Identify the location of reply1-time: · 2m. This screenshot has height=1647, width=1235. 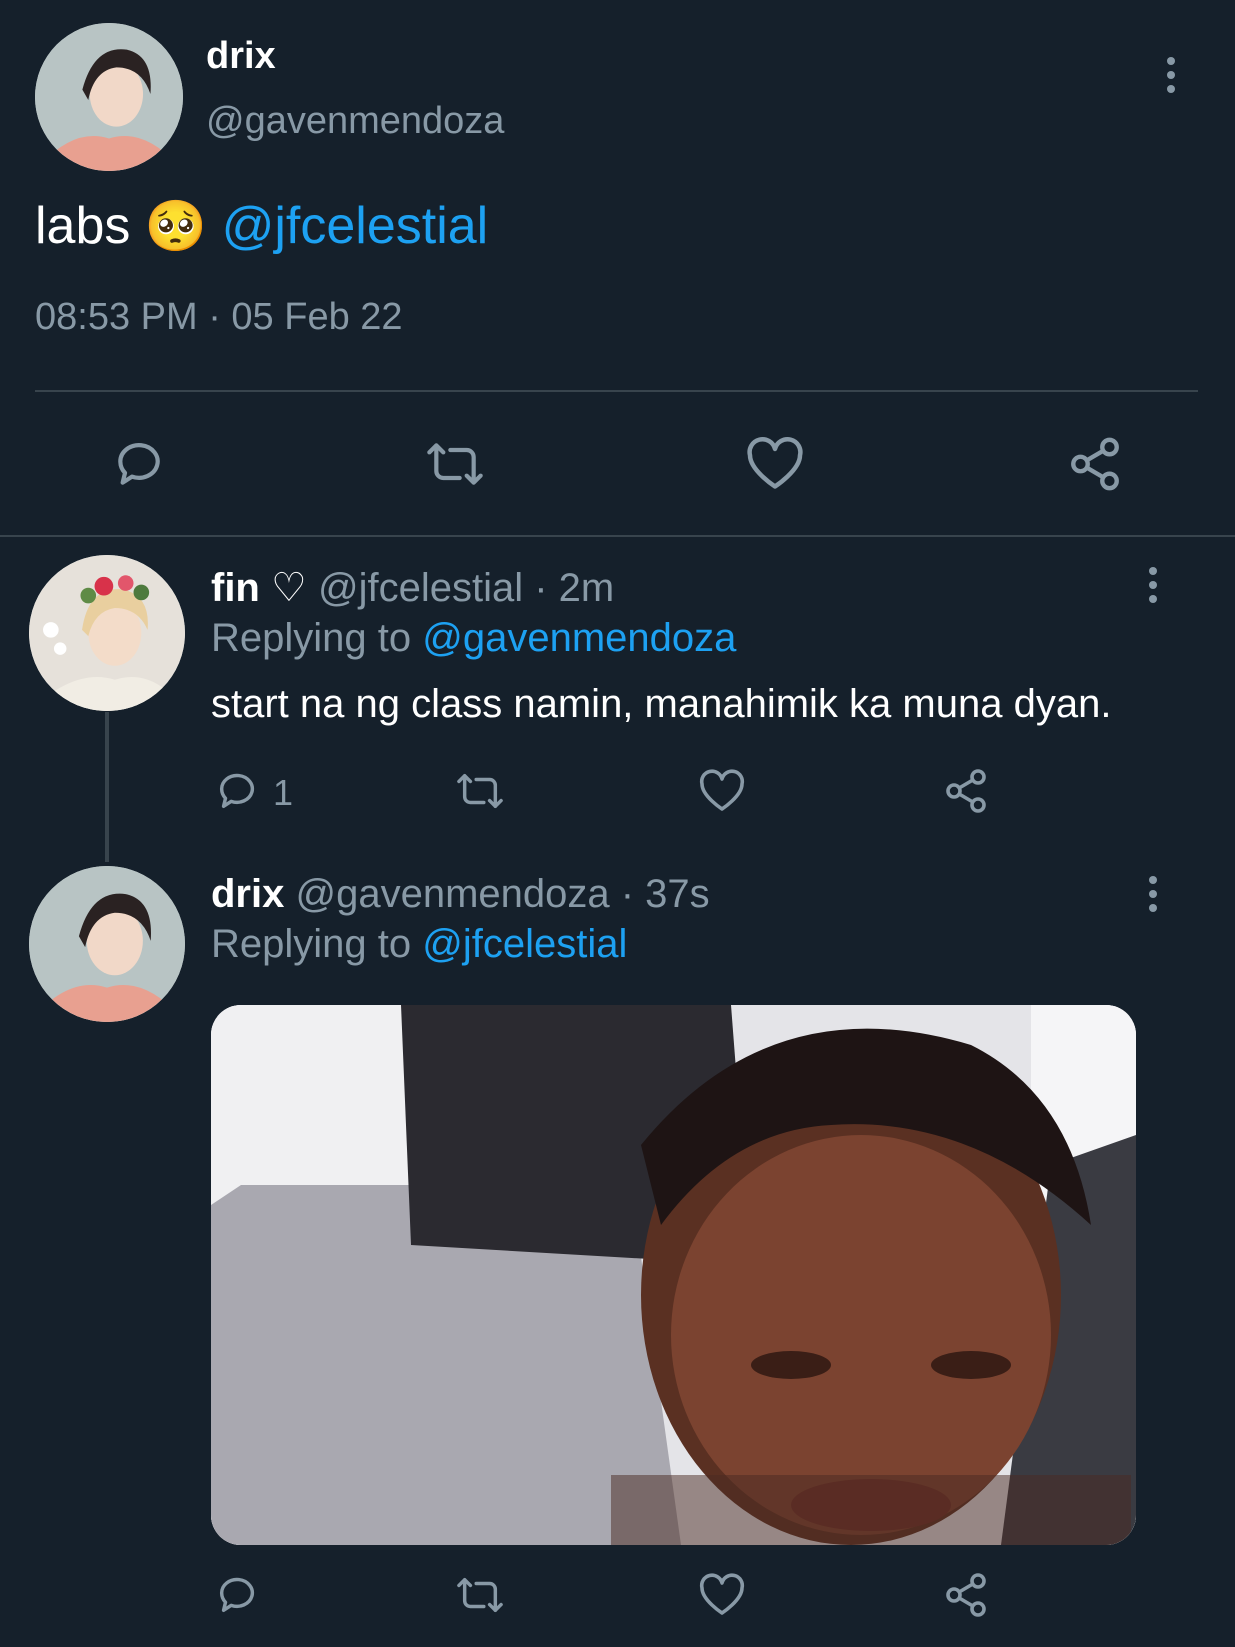
(574, 588).